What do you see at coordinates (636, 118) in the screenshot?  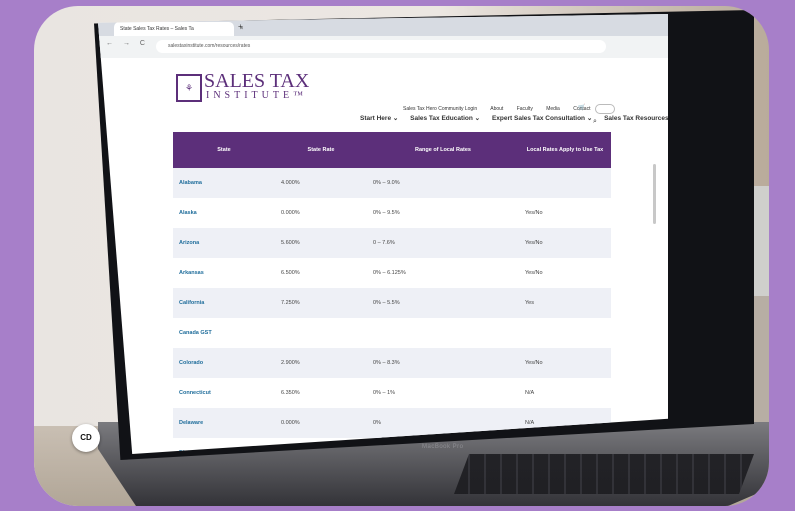 I see `nav-sales-tax-resources: Sales Tax Resources ⌄` at bounding box center [636, 118].